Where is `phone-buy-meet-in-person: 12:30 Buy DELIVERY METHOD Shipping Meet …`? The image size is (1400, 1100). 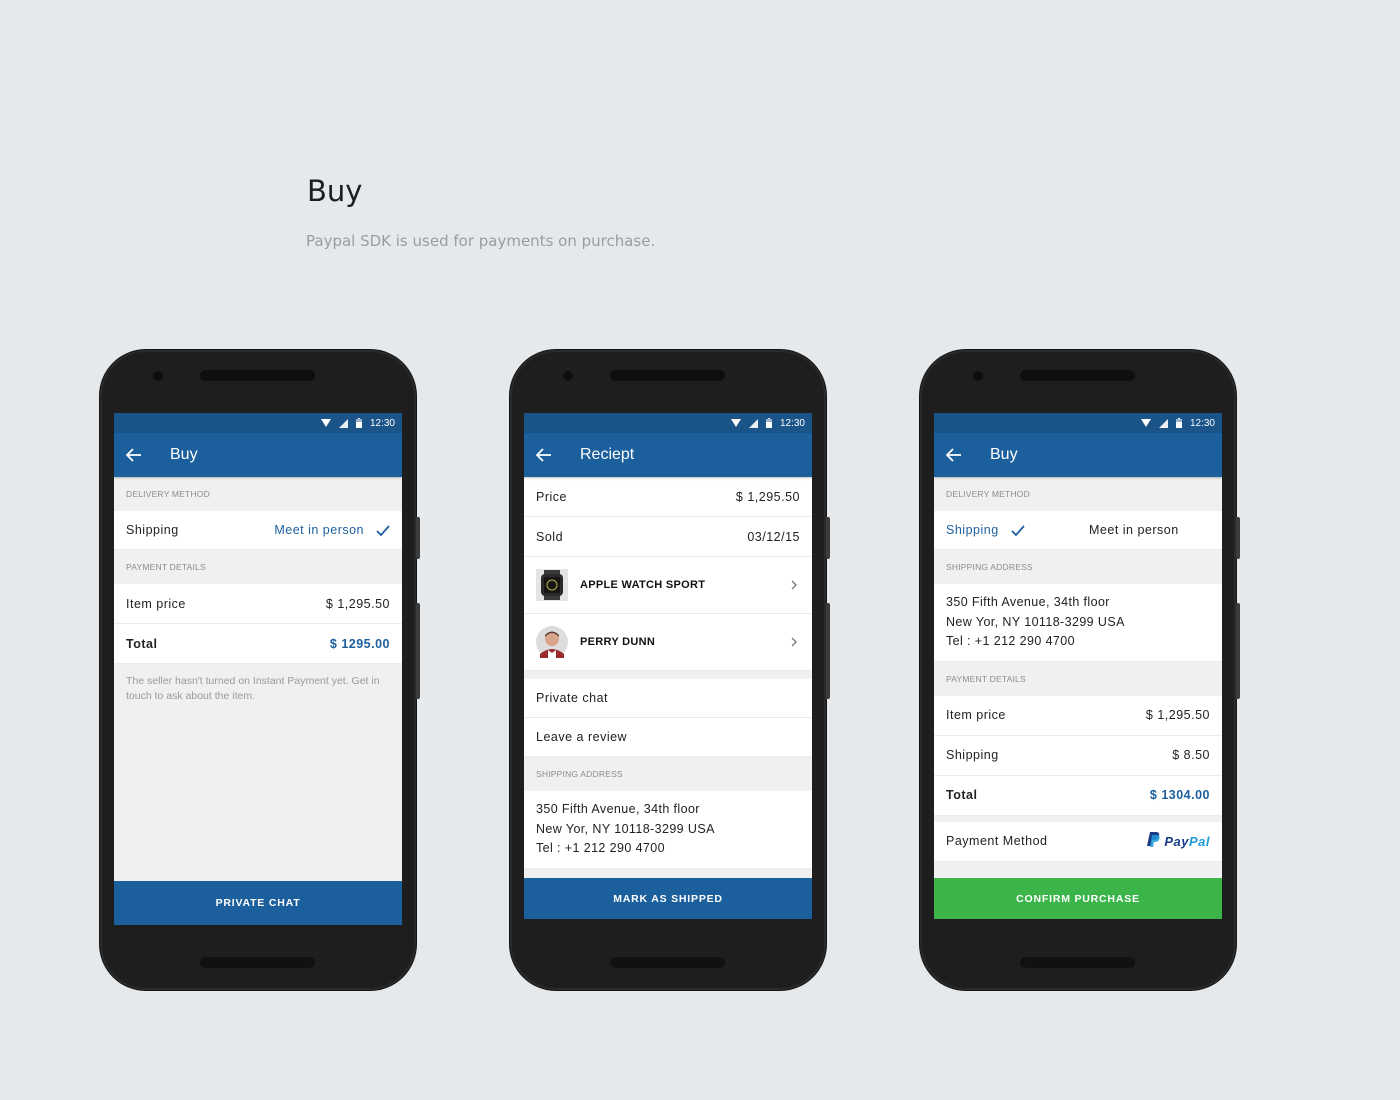
phone-buy-meet-in-person: 12:30 Buy DELIVERY METHOD Shipping Meet … is located at coordinates (260, 670).